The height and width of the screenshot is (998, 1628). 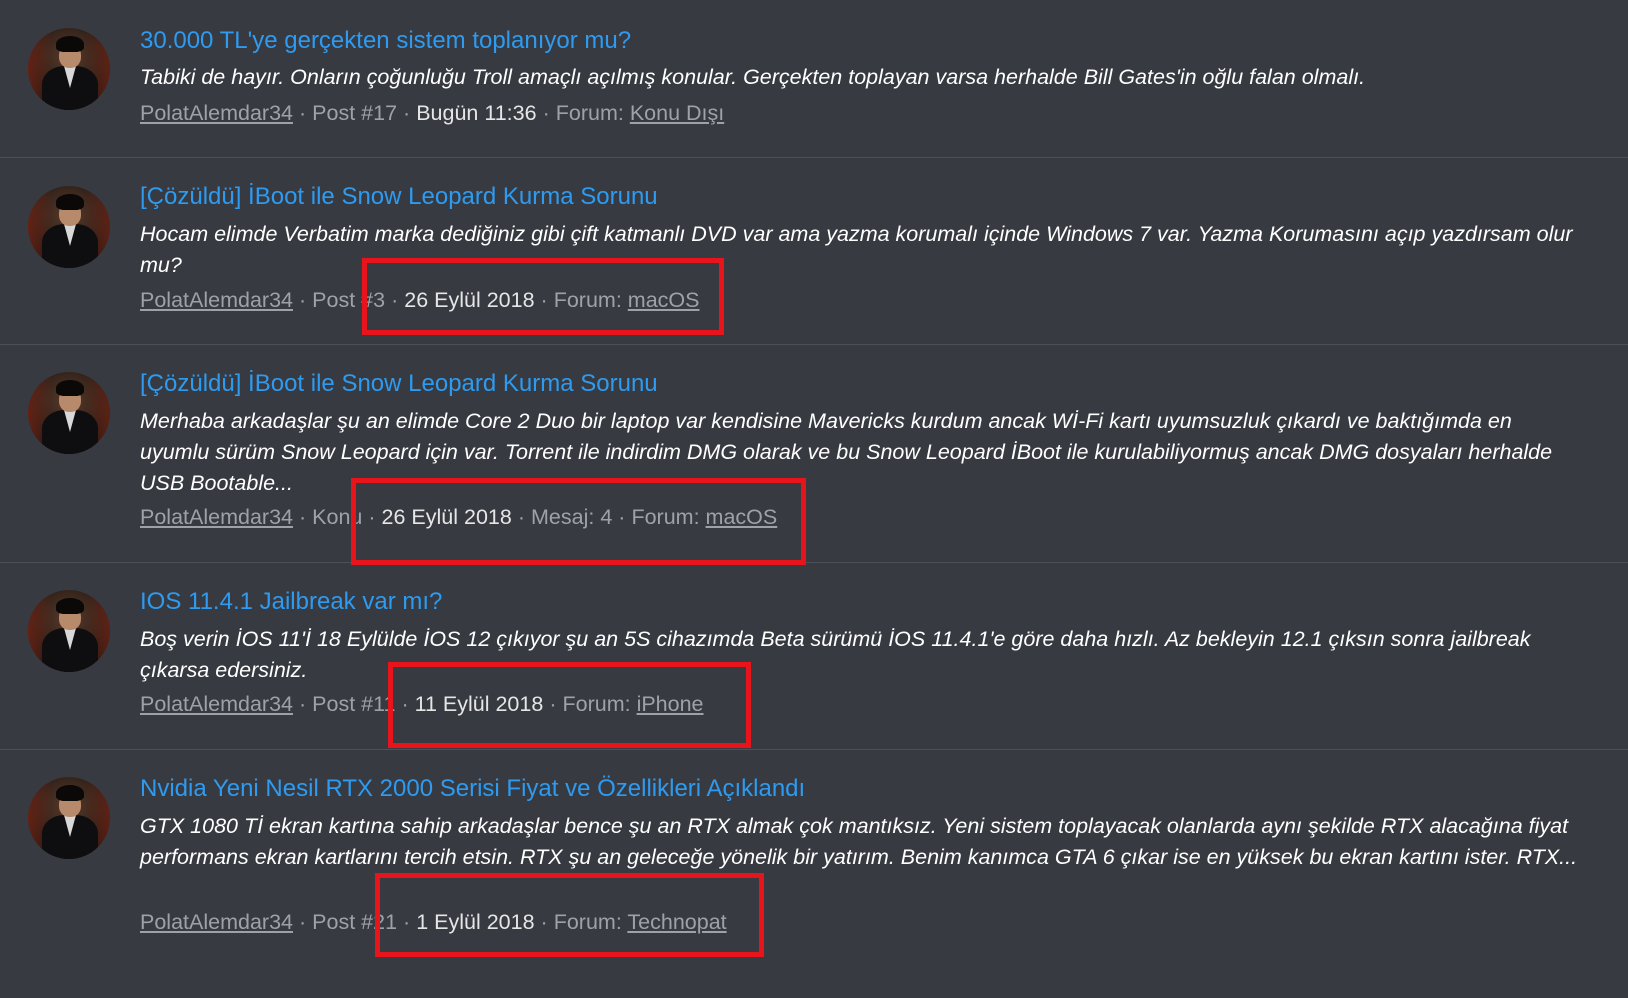 What do you see at coordinates (355, 922) in the screenshot?
I see `post-number: Post #21` at bounding box center [355, 922].